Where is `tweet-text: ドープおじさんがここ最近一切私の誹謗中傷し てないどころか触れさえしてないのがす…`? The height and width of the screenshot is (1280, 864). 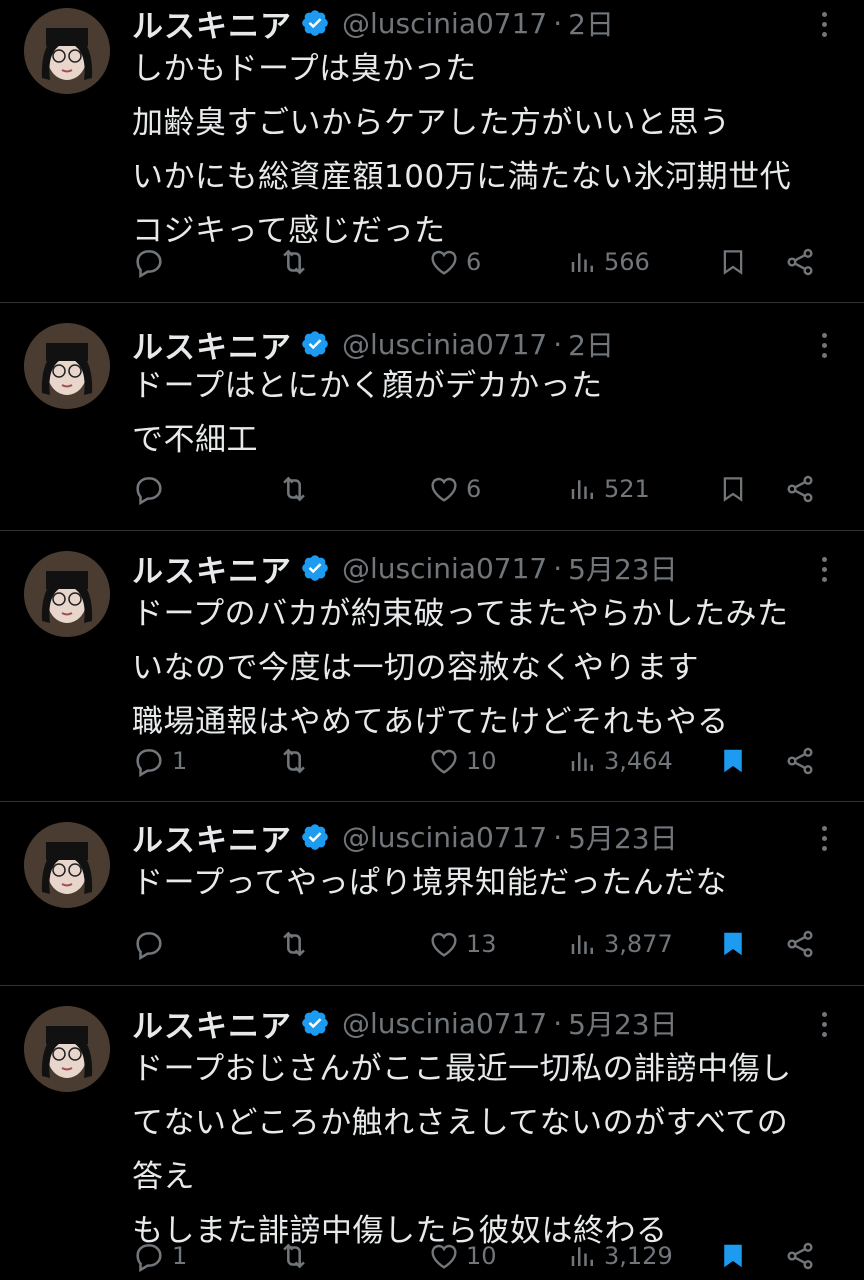
tweet-text: ドープおじさんがここ最近一切私の誹謗中傷し てないどころか触れさえしてないのがす… is located at coordinates (462, 1150).